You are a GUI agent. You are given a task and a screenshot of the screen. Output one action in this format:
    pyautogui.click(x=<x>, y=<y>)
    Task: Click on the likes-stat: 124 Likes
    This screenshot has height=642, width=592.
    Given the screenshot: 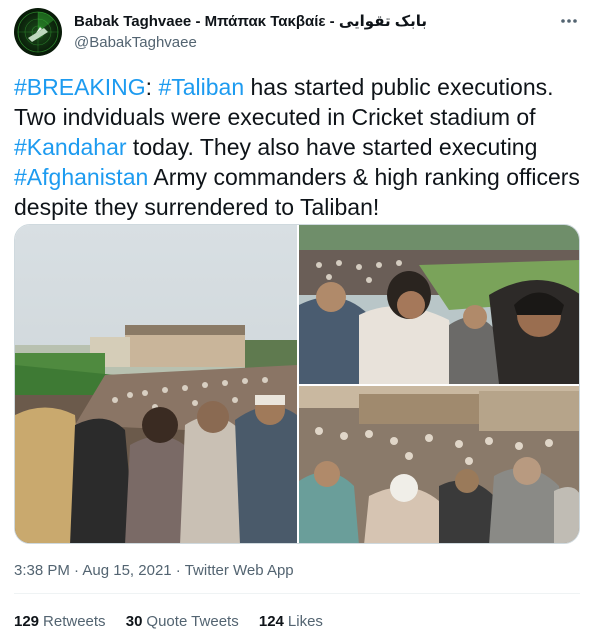 What is the action you would take?
    pyautogui.click(x=291, y=621)
    